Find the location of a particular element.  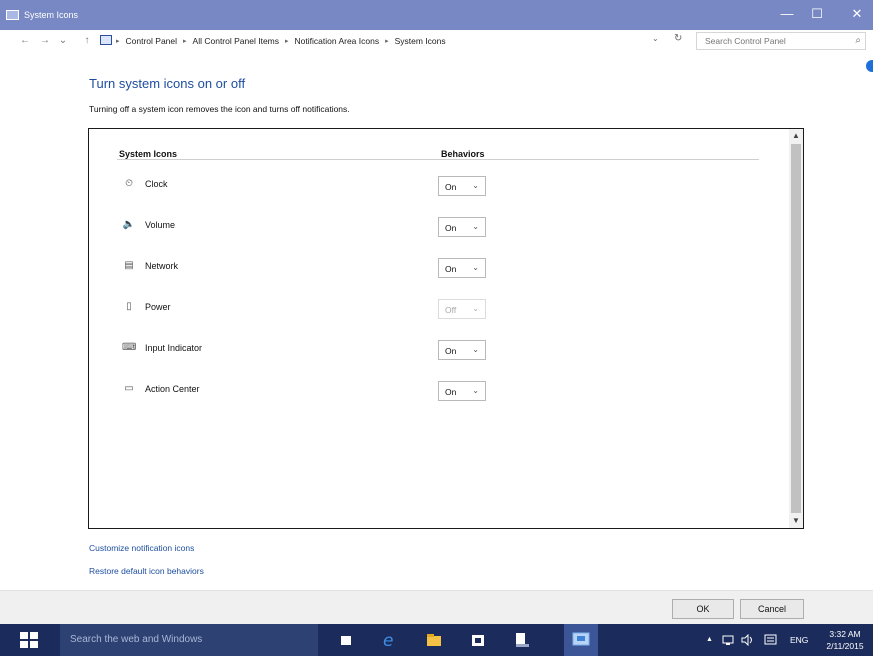

power-icon: ▯ is located at coordinates (129, 306).